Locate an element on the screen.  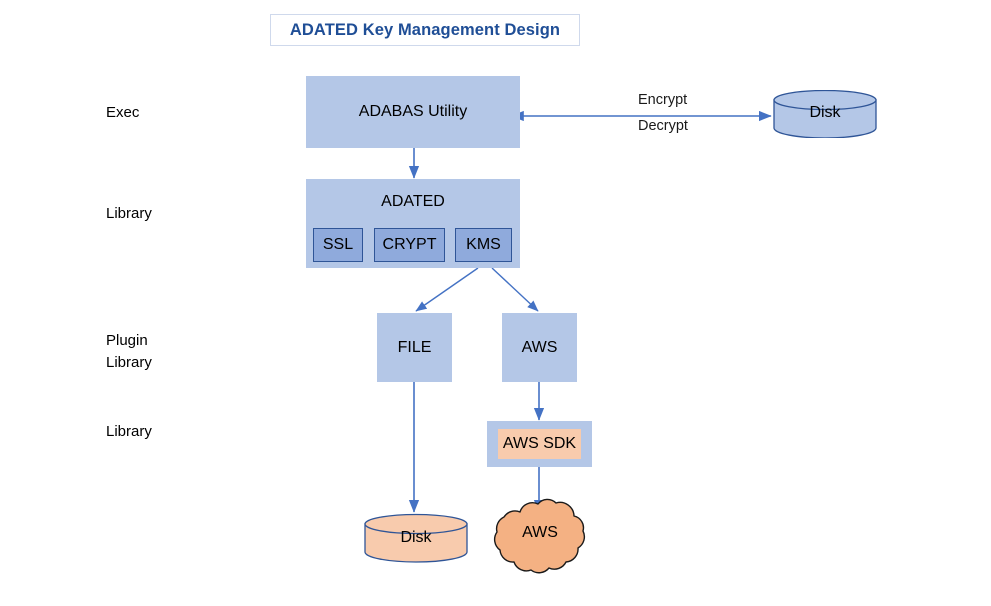
node-disk-bottom-label: Disk is located at coordinates (416, 537).